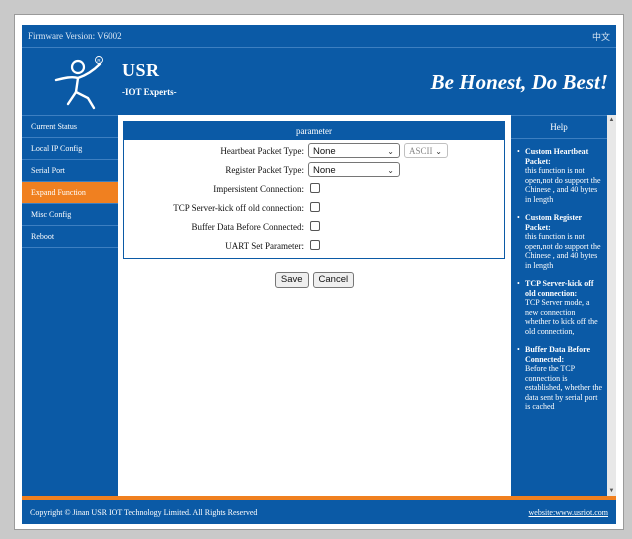 The height and width of the screenshot is (539, 632). What do you see at coordinates (319, 81) in the screenshot?
I see `header-banner: R USR -IOT Experts- Be Honest, Do Best!` at bounding box center [319, 81].